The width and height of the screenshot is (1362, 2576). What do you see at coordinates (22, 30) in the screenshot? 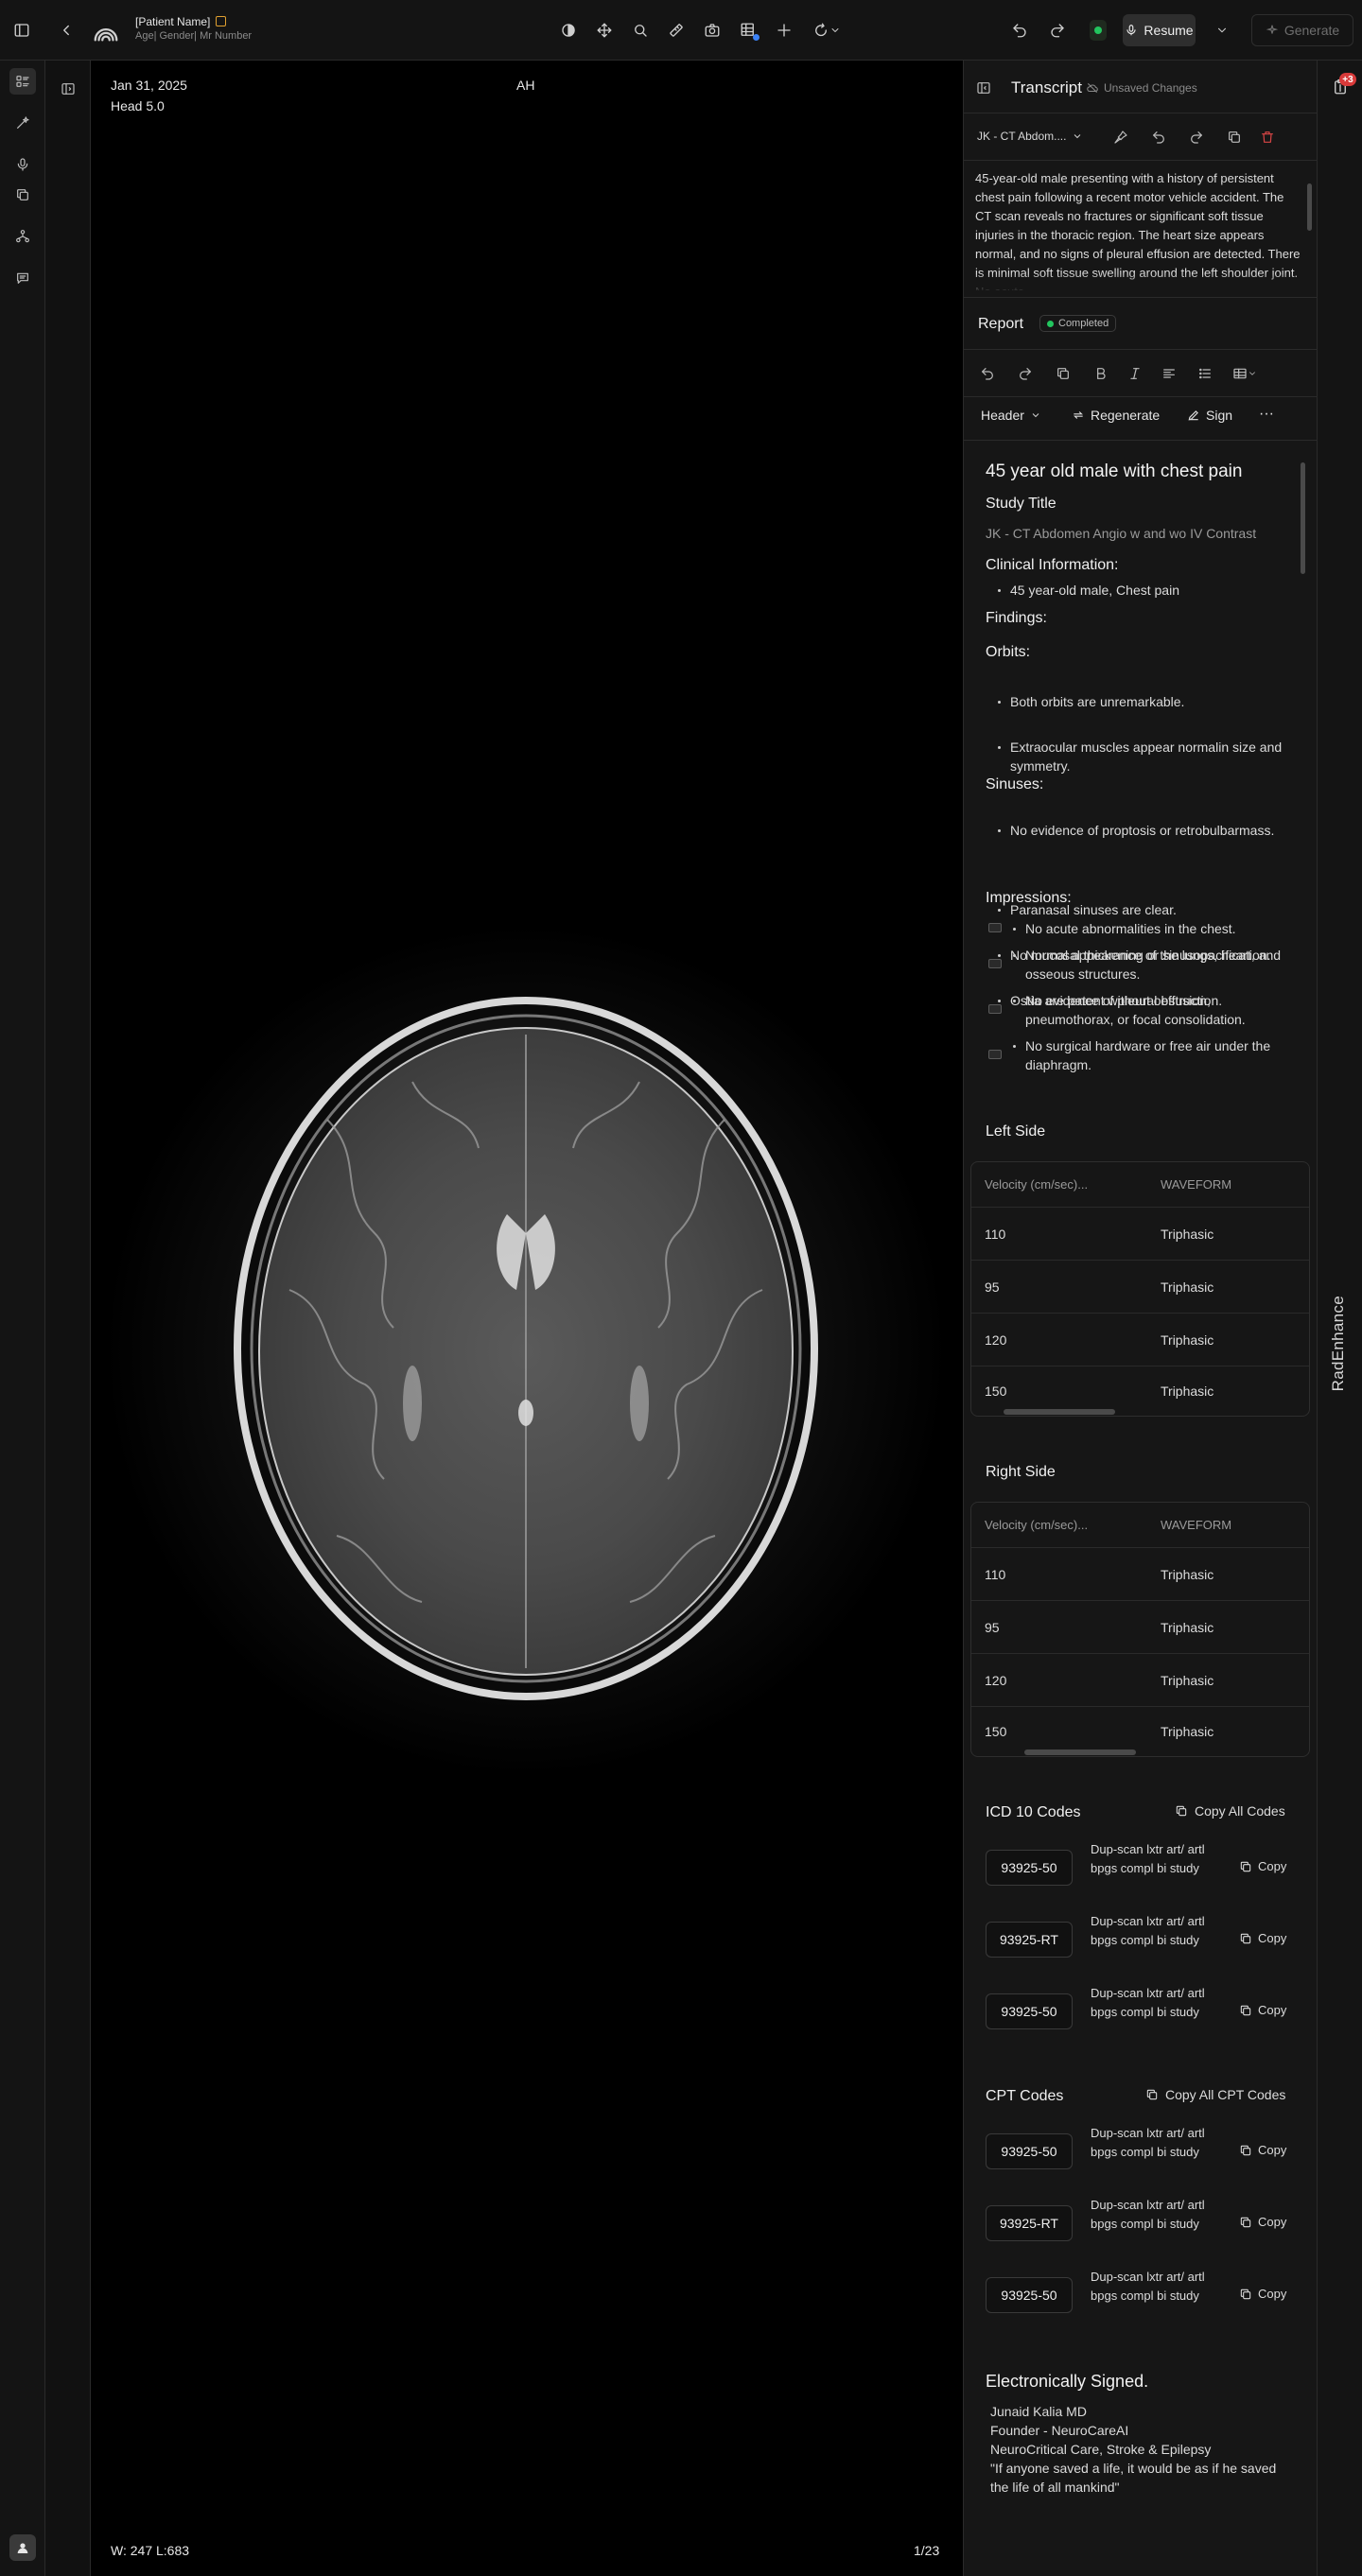
I see `sidebar-toggle-icon` at bounding box center [22, 30].